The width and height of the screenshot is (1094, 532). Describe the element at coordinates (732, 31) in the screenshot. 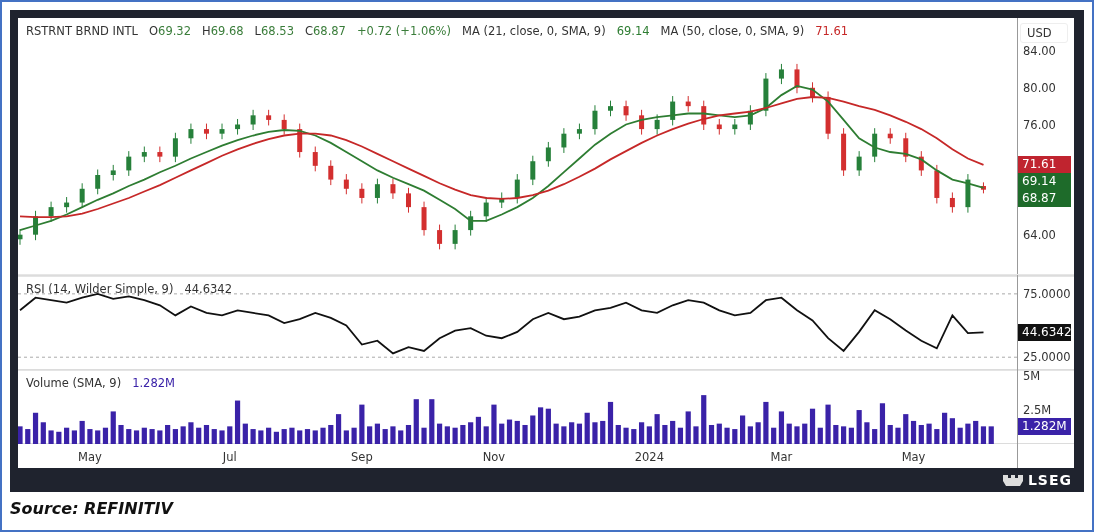

I see `indicator-name: MA (50, close, 0, SMA, 9)` at that location.